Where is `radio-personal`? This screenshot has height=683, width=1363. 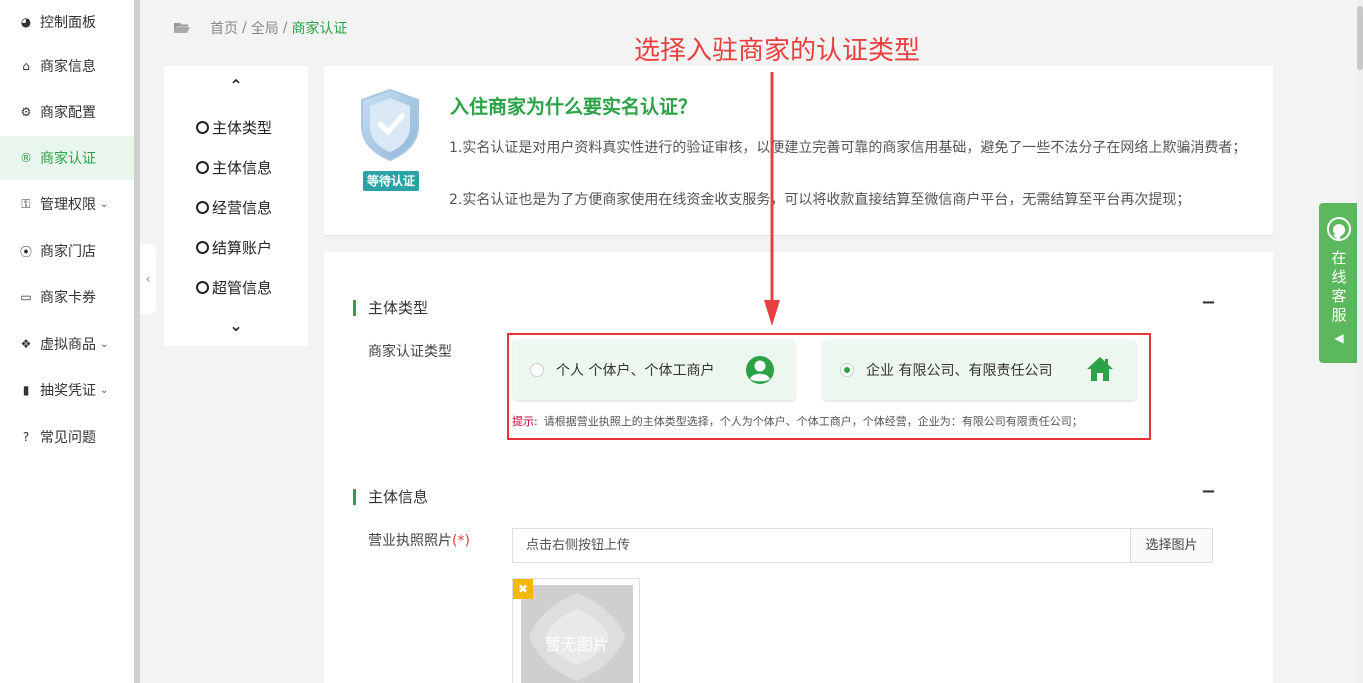
radio-personal is located at coordinates (537, 370).